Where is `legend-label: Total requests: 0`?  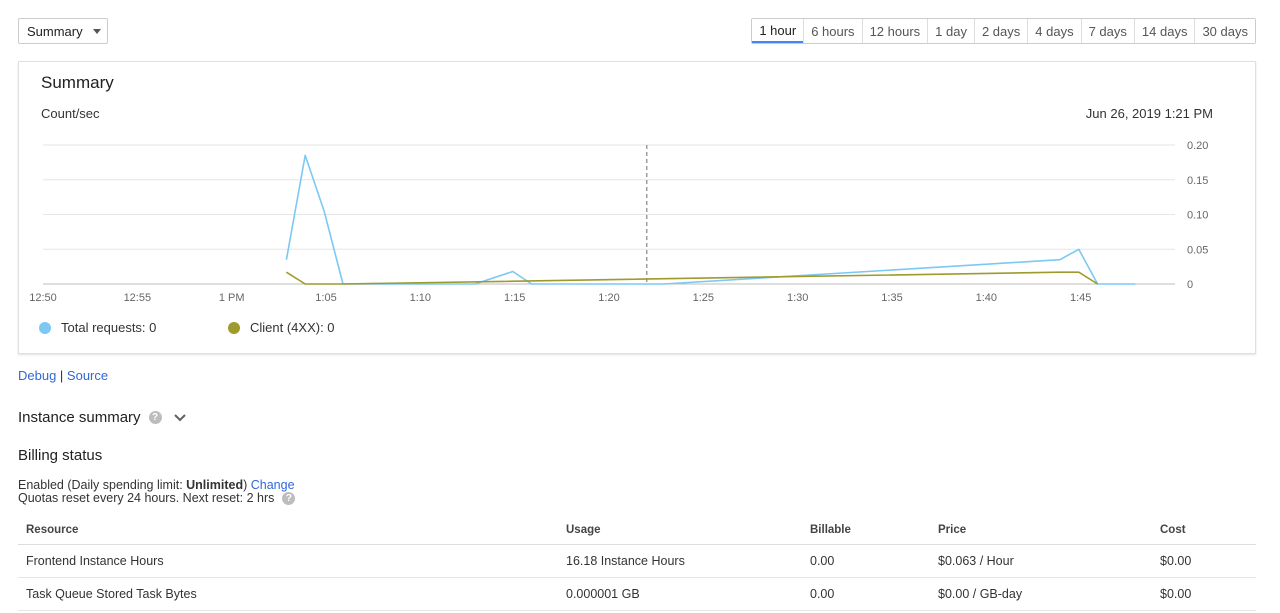 legend-label: Total requests: 0 is located at coordinates (109, 327).